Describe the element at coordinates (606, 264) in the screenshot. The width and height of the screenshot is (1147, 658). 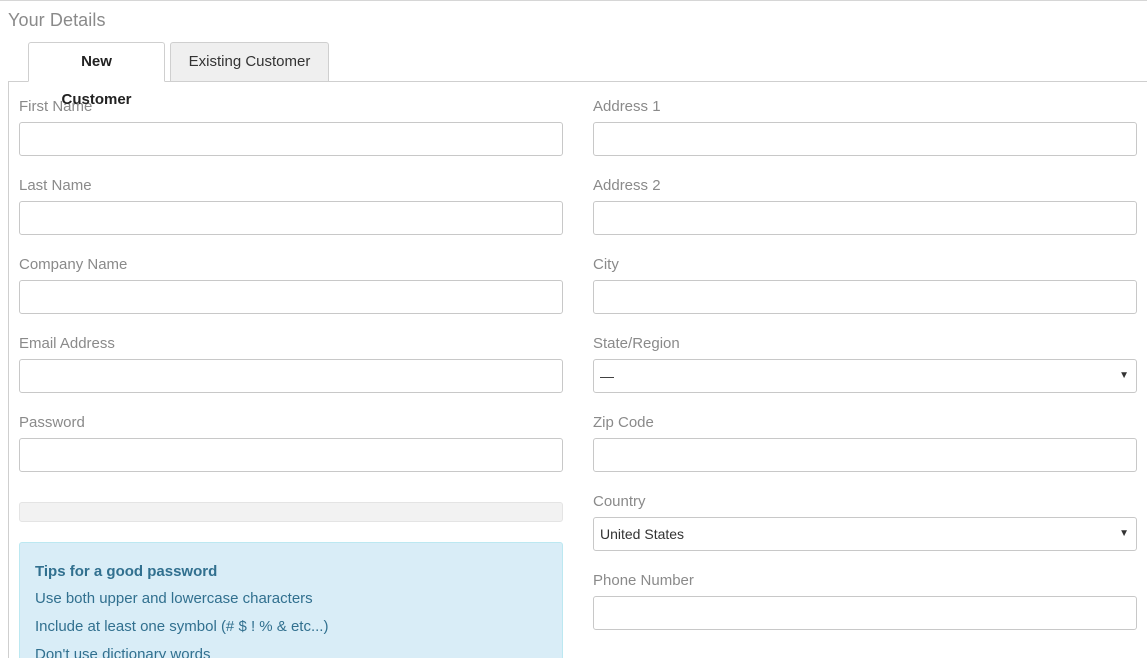
I see `city-label: City` at that location.